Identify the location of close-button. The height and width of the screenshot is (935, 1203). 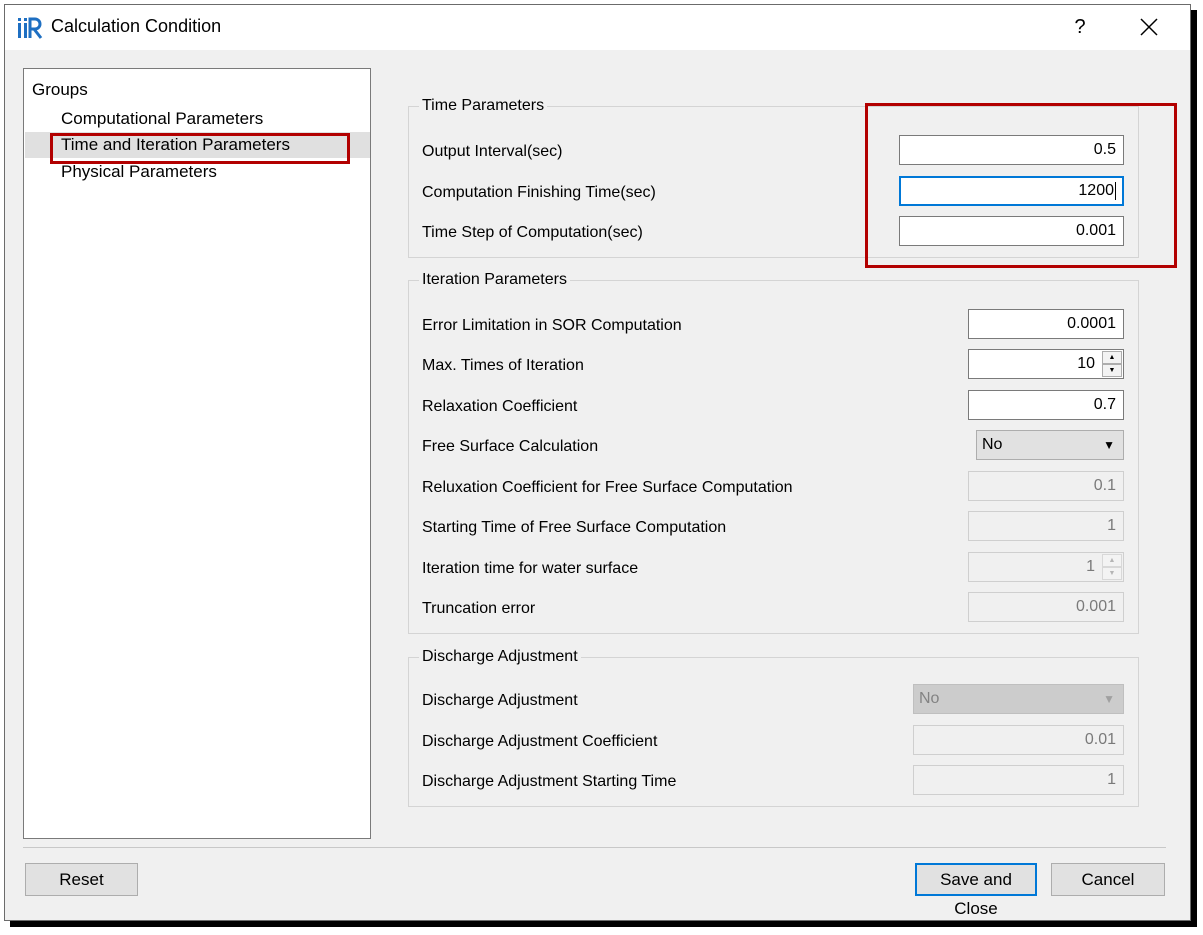
(1149, 27).